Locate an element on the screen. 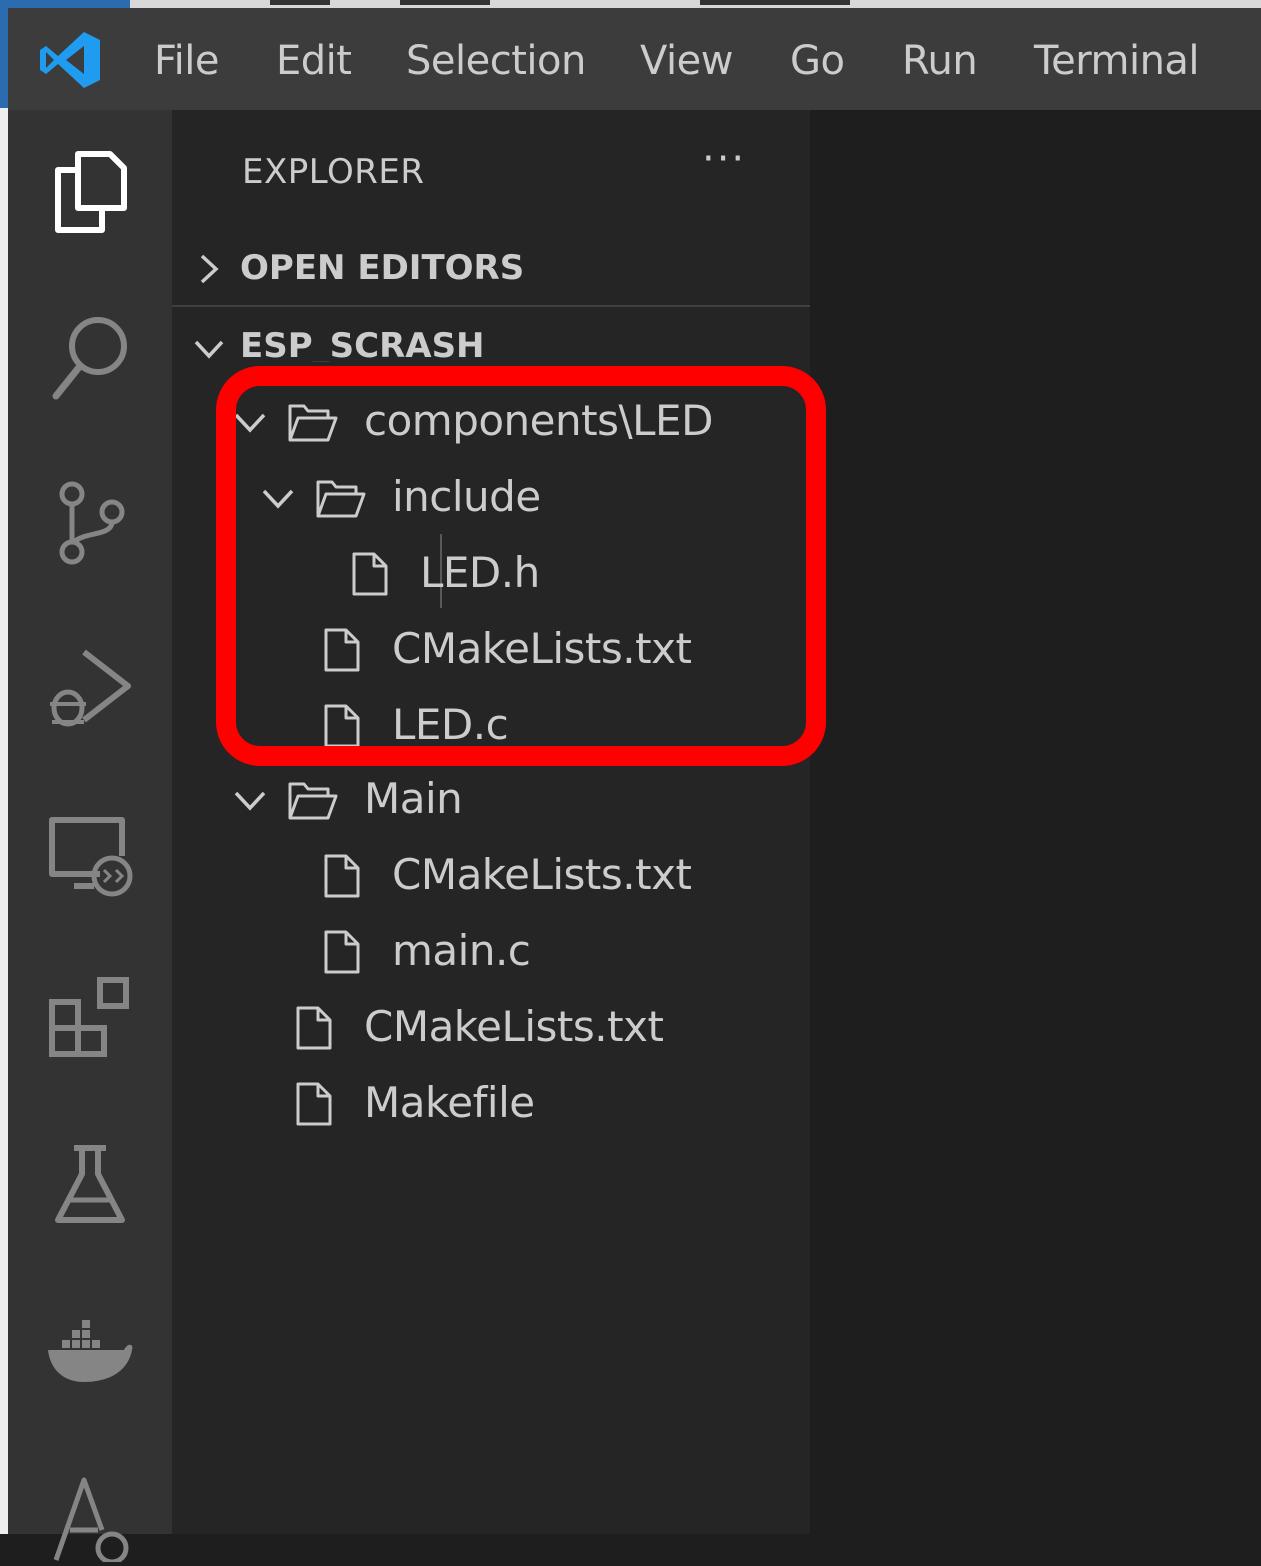  explorer-title: EXPLORER is located at coordinates (333, 172).